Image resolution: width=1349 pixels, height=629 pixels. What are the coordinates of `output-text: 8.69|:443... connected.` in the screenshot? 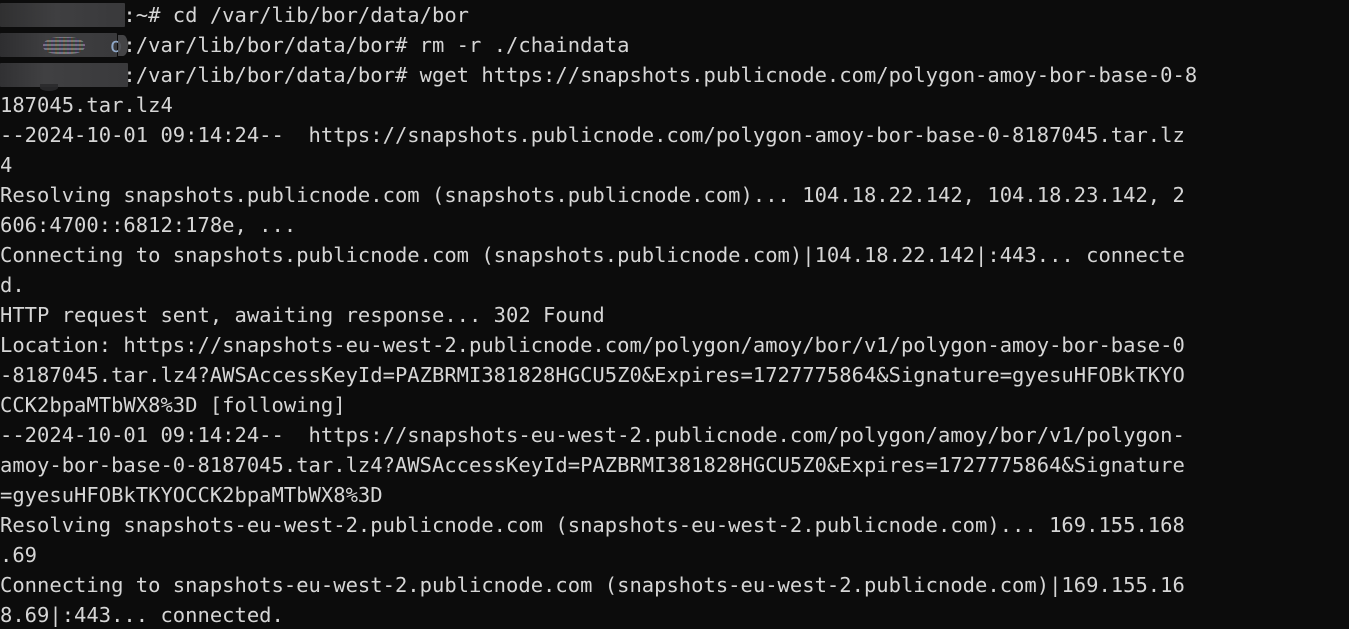 It's located at (142, 615).